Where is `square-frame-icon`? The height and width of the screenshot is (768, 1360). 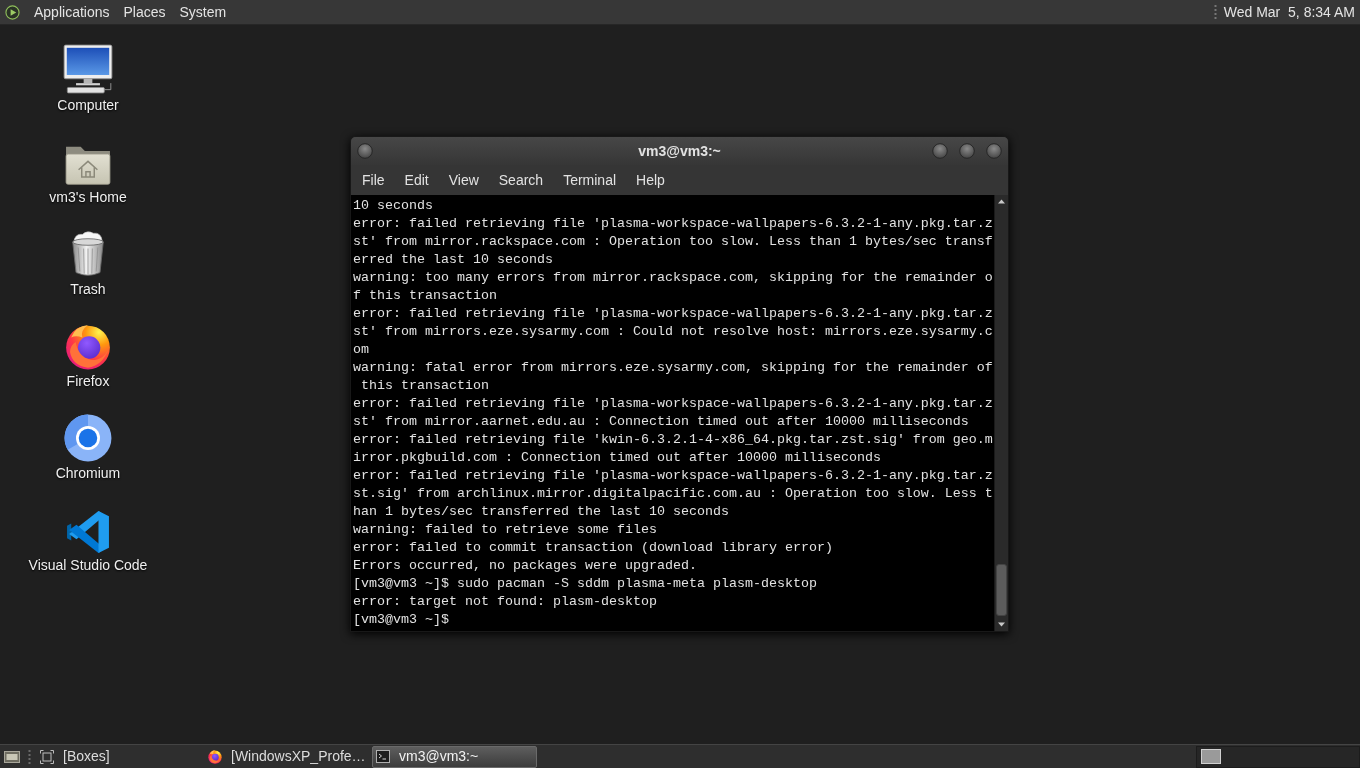 square-frame-icon is located at coordinates (47, 756).